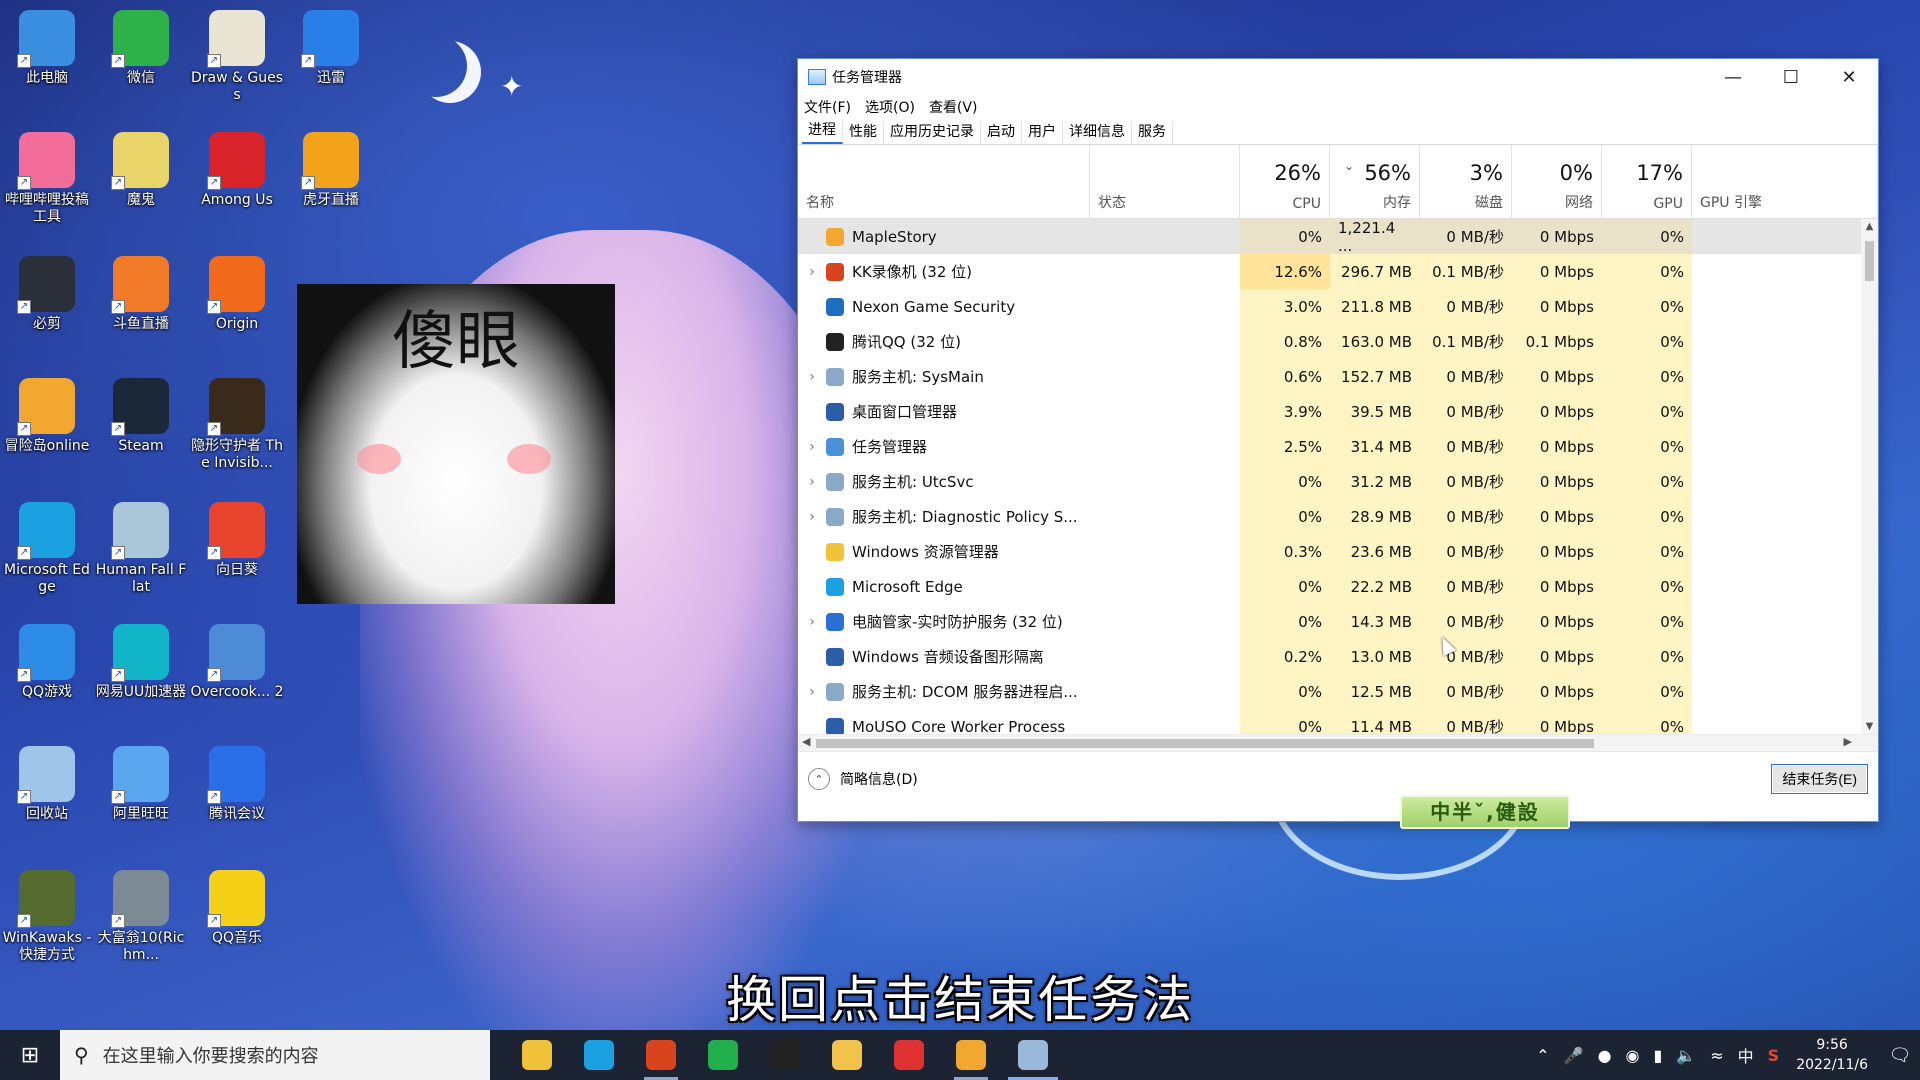  Describe the element at coordinates (47, 914) in the screenshot. I see `desktop-icon: ↗ WinKawaks - 快捷方式` at that location.